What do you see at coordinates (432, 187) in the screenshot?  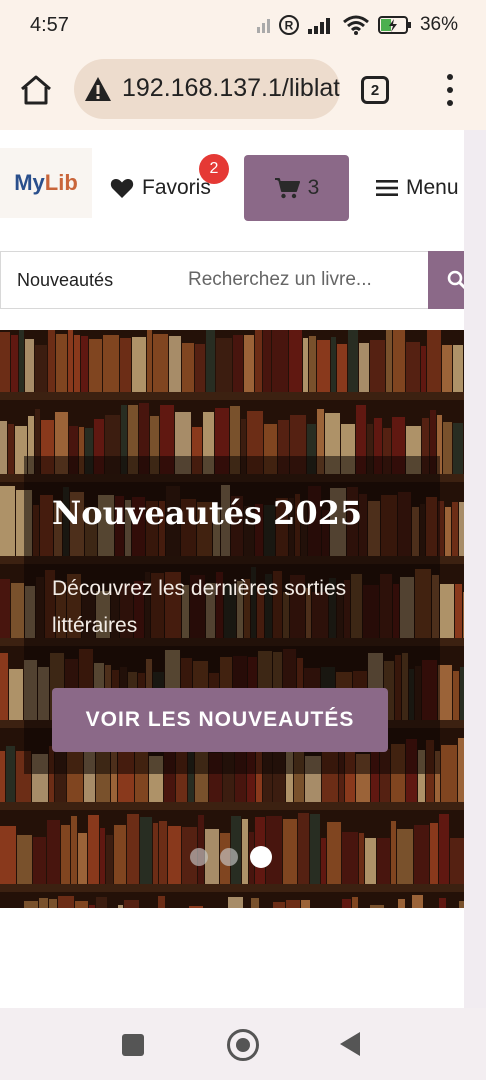 I see `menu-label: Menu` at bounding box center [432, 187].